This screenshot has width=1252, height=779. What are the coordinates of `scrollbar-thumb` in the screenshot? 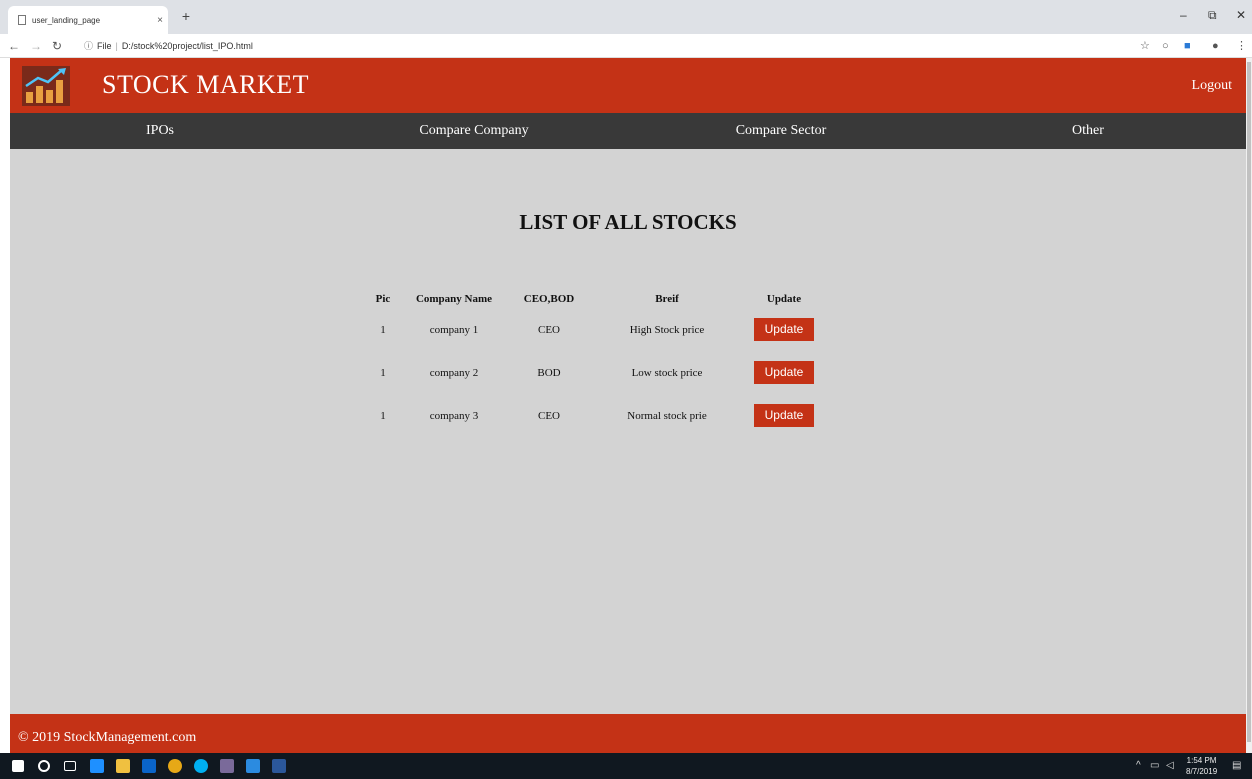 It's located at (1249, 402).